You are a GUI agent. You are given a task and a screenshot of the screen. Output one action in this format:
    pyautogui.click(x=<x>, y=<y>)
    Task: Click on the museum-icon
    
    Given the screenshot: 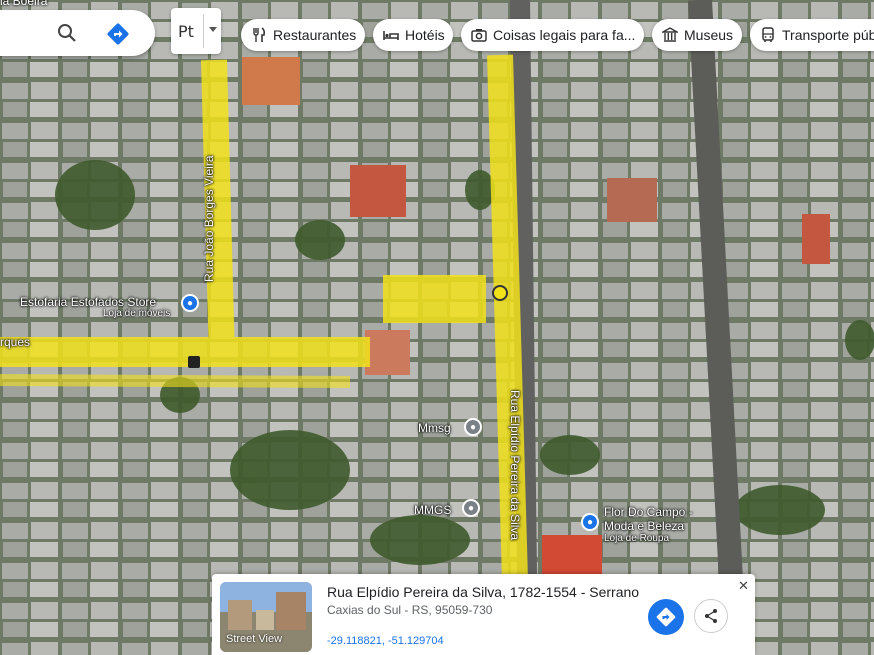 What is the action you would take?
    pyautogui.click(x=670, y=34)
    